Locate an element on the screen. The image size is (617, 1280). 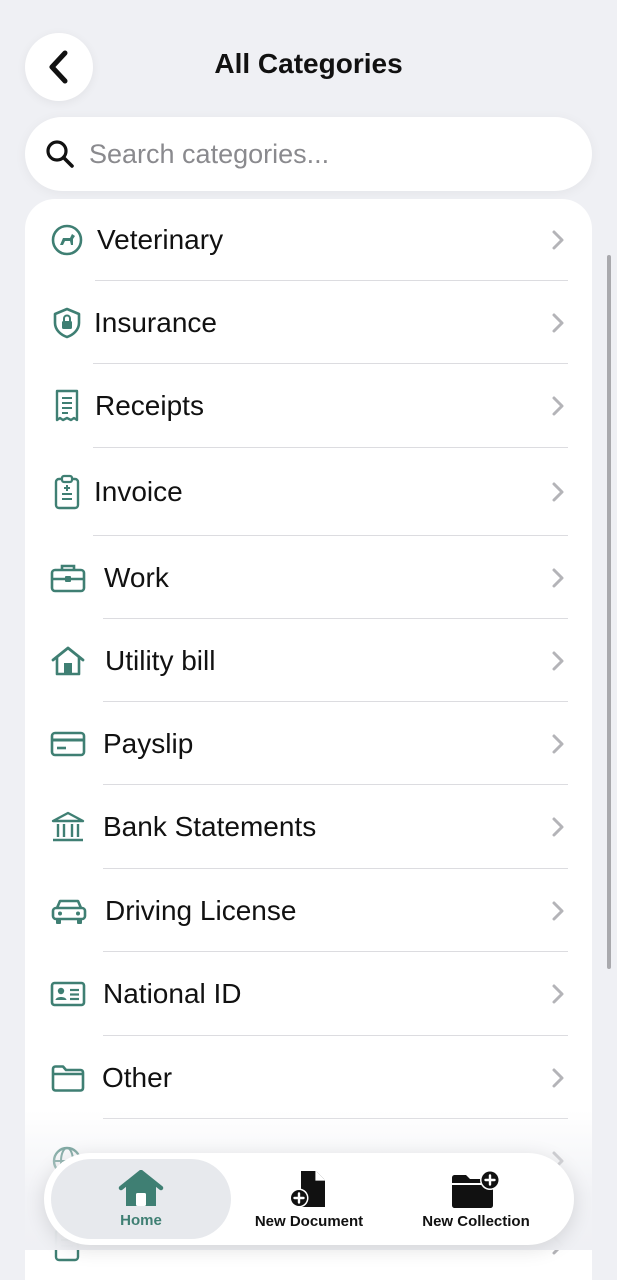
invoice-clipboard-icon is located at coordinates (67, 492).